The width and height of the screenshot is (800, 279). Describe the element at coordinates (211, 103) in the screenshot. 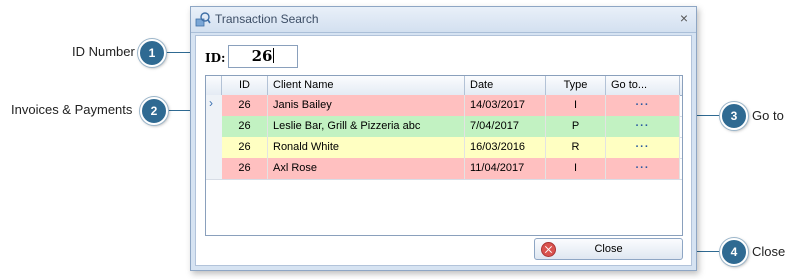

I see `chevron-right-icon: ›` at that location.